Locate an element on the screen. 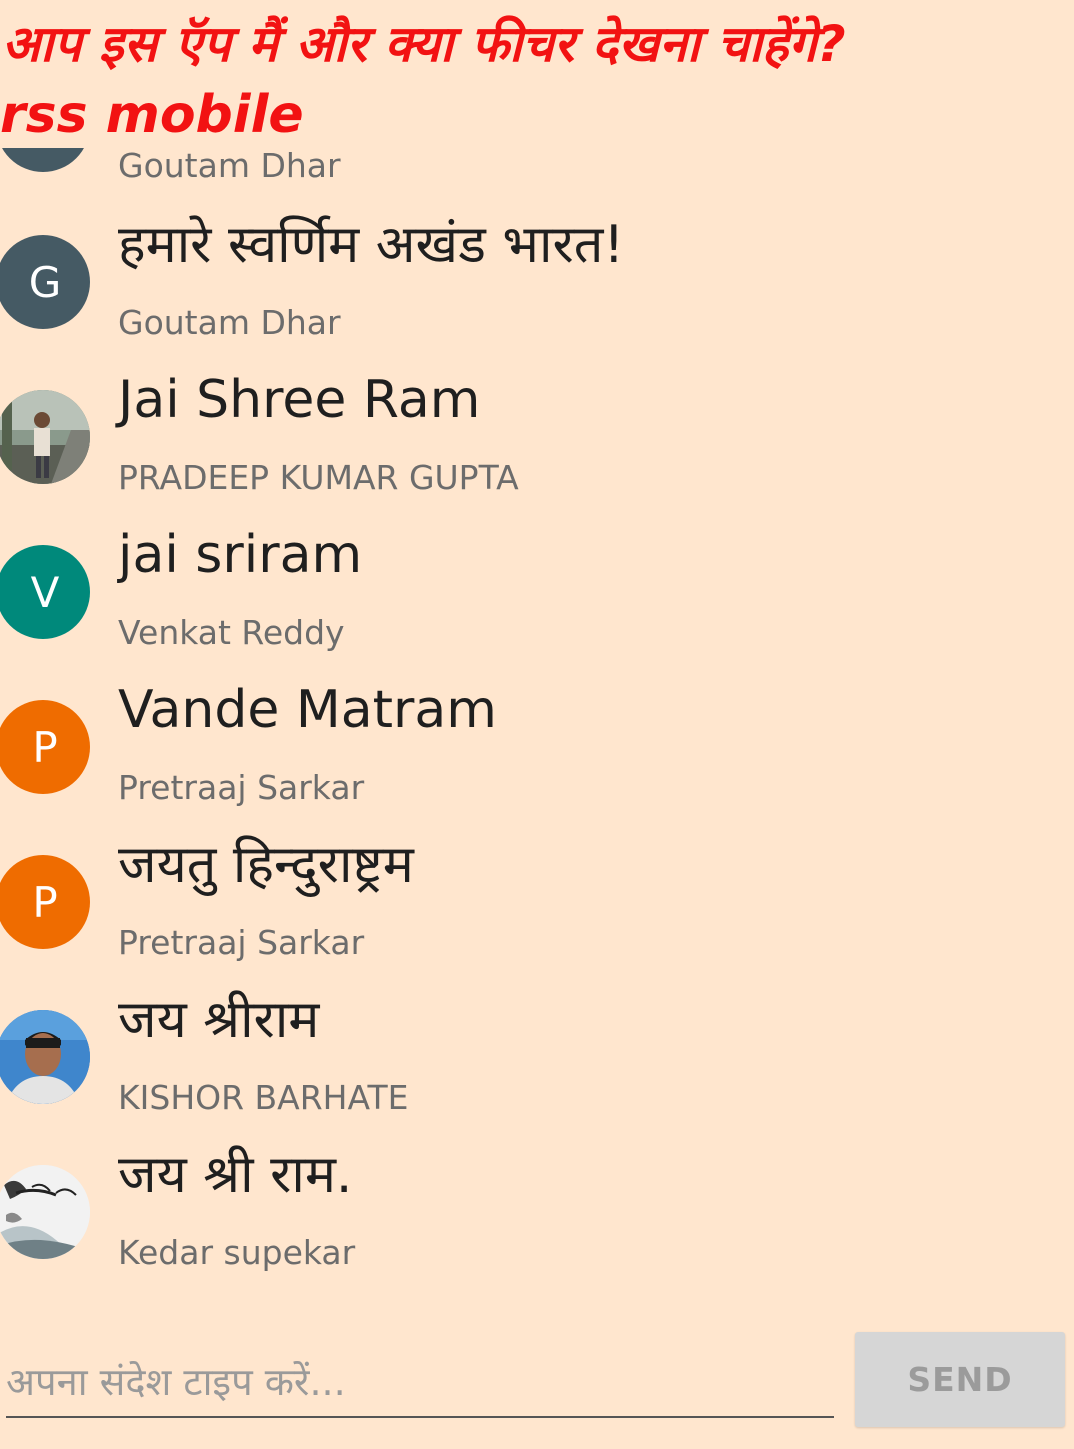  avatar-initial: G is located at coordinates (45, 282).